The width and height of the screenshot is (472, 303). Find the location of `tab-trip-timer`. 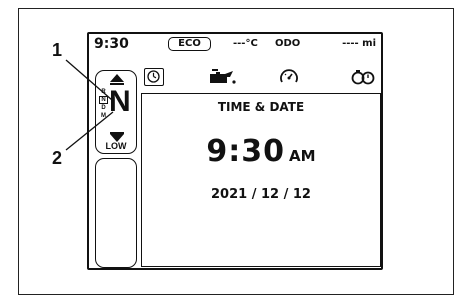

tab-trip-timer is located at coordinates (364, 77).